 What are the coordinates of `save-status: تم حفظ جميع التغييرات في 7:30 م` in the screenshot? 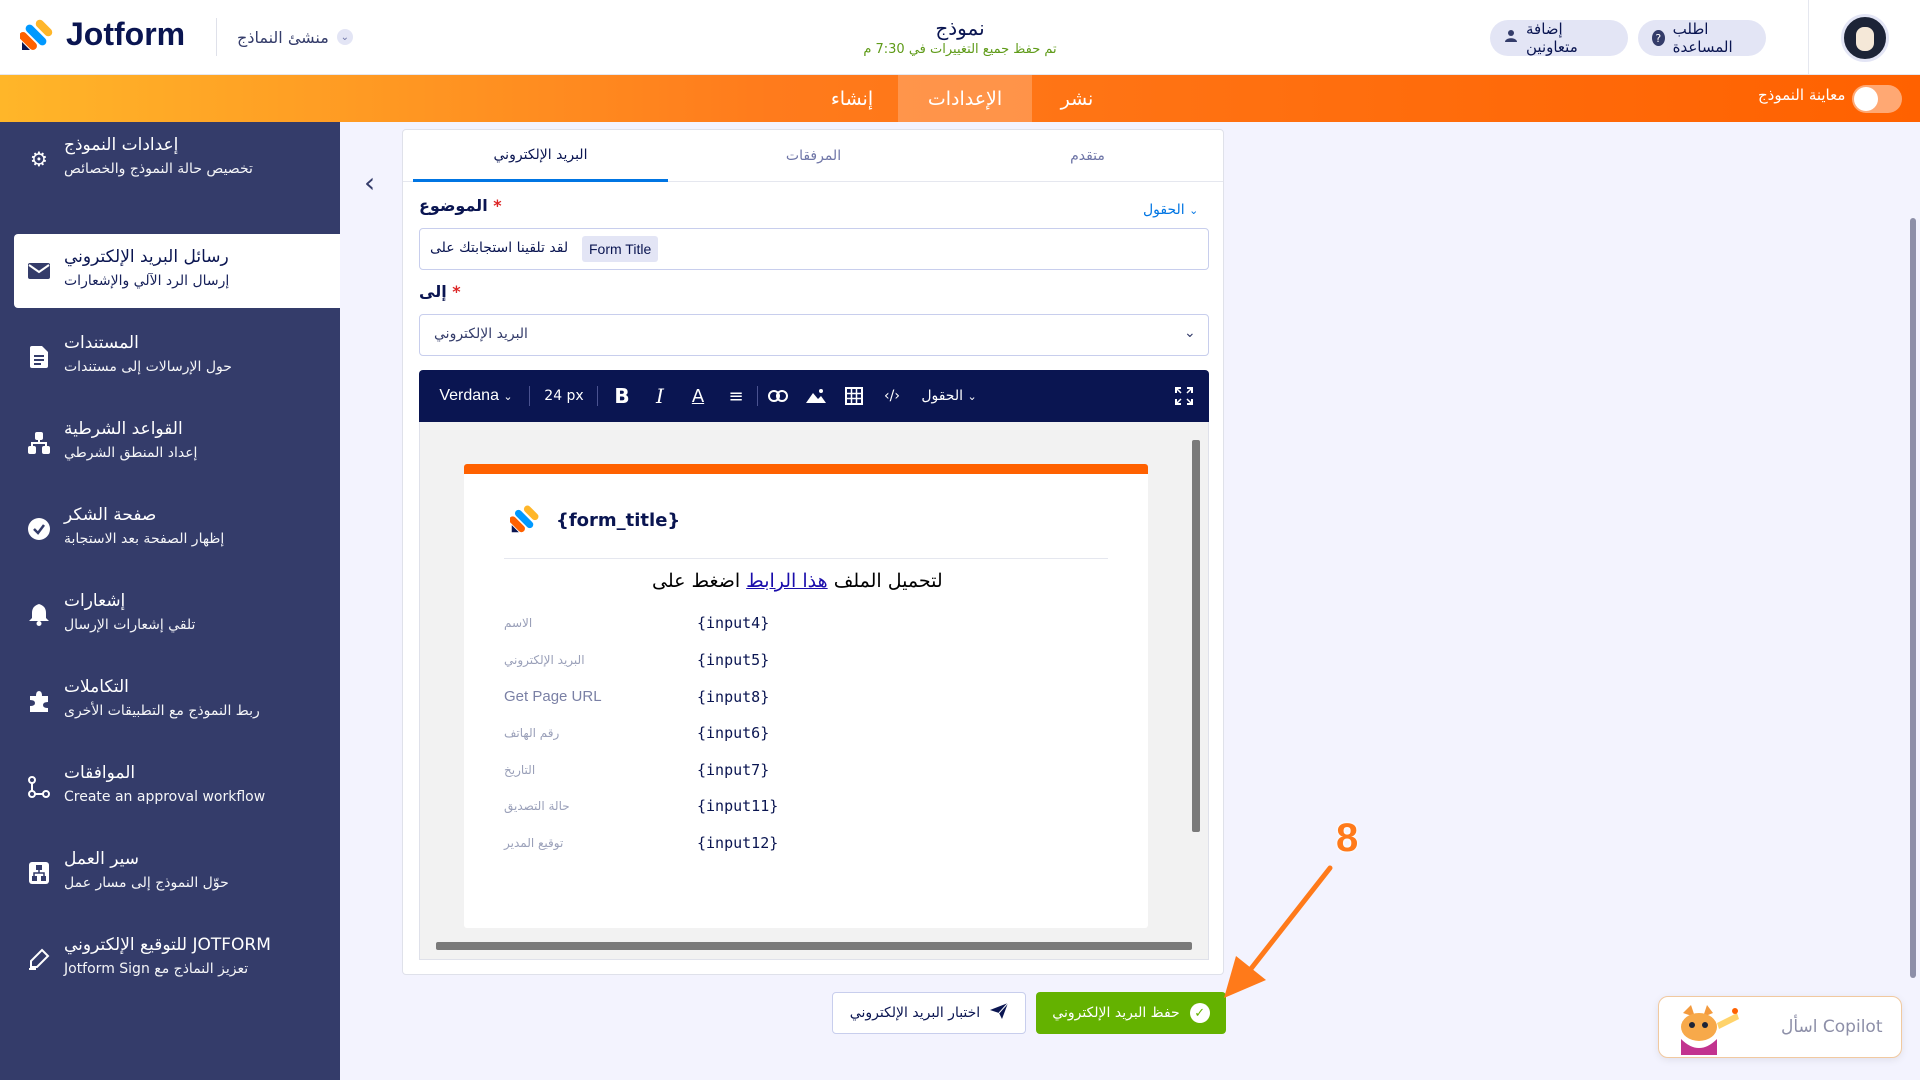 It's located at (960, 49).